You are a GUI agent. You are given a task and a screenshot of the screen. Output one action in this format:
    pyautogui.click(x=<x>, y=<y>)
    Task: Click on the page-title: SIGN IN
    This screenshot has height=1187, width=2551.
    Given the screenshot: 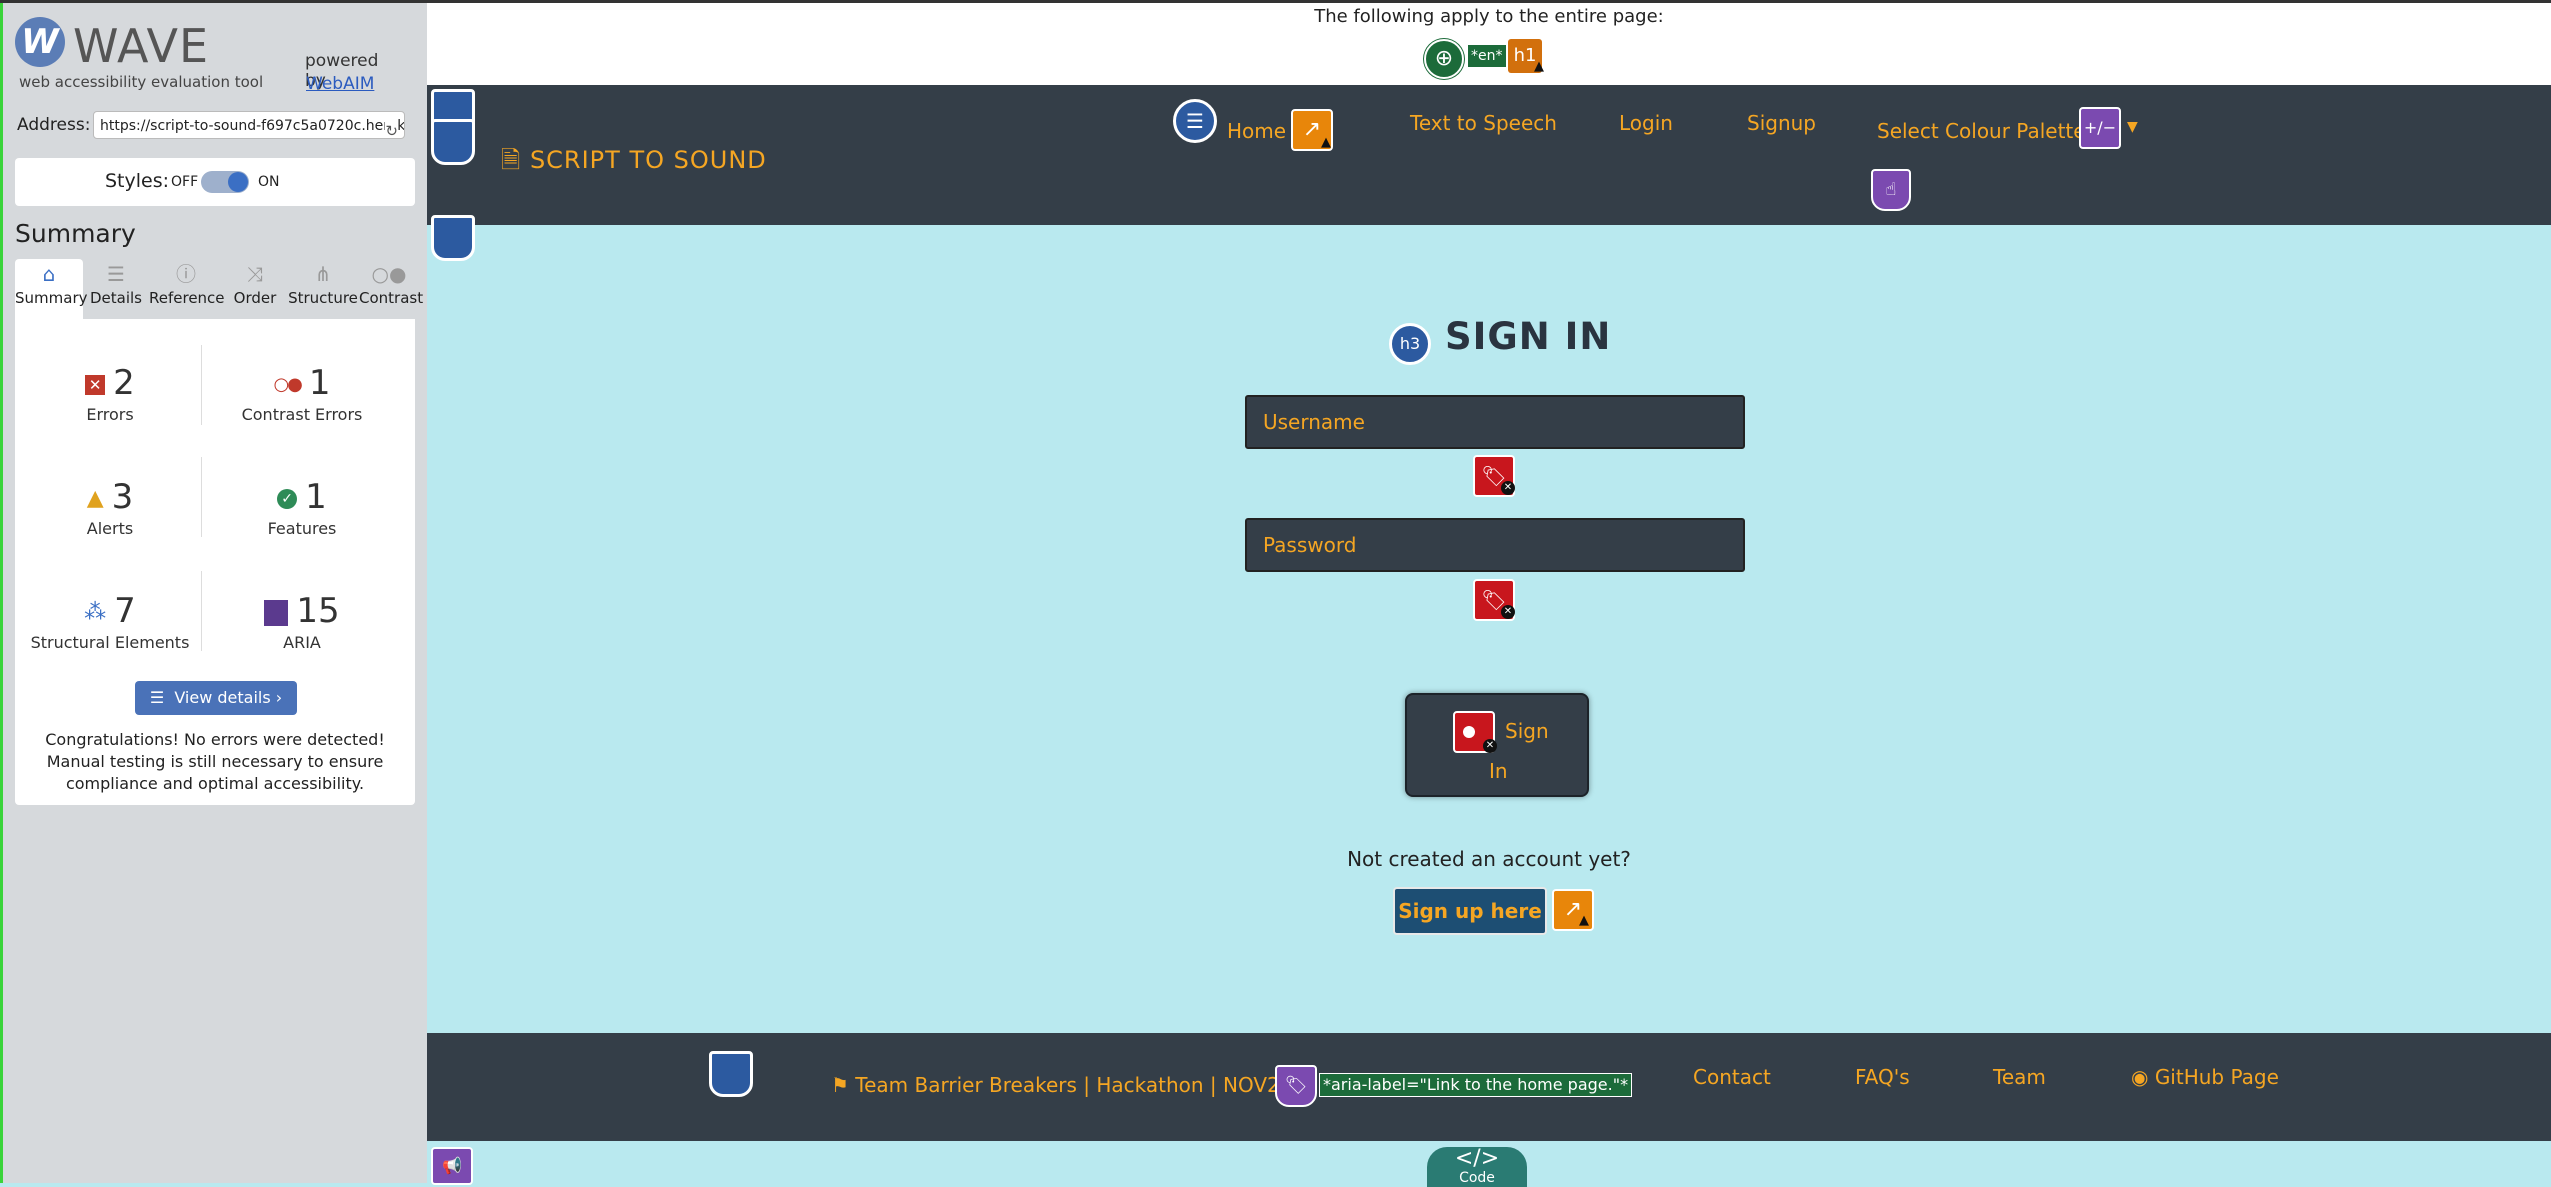 What is the action you would take?
    pyautogui.click(x=1528, y=336)
    